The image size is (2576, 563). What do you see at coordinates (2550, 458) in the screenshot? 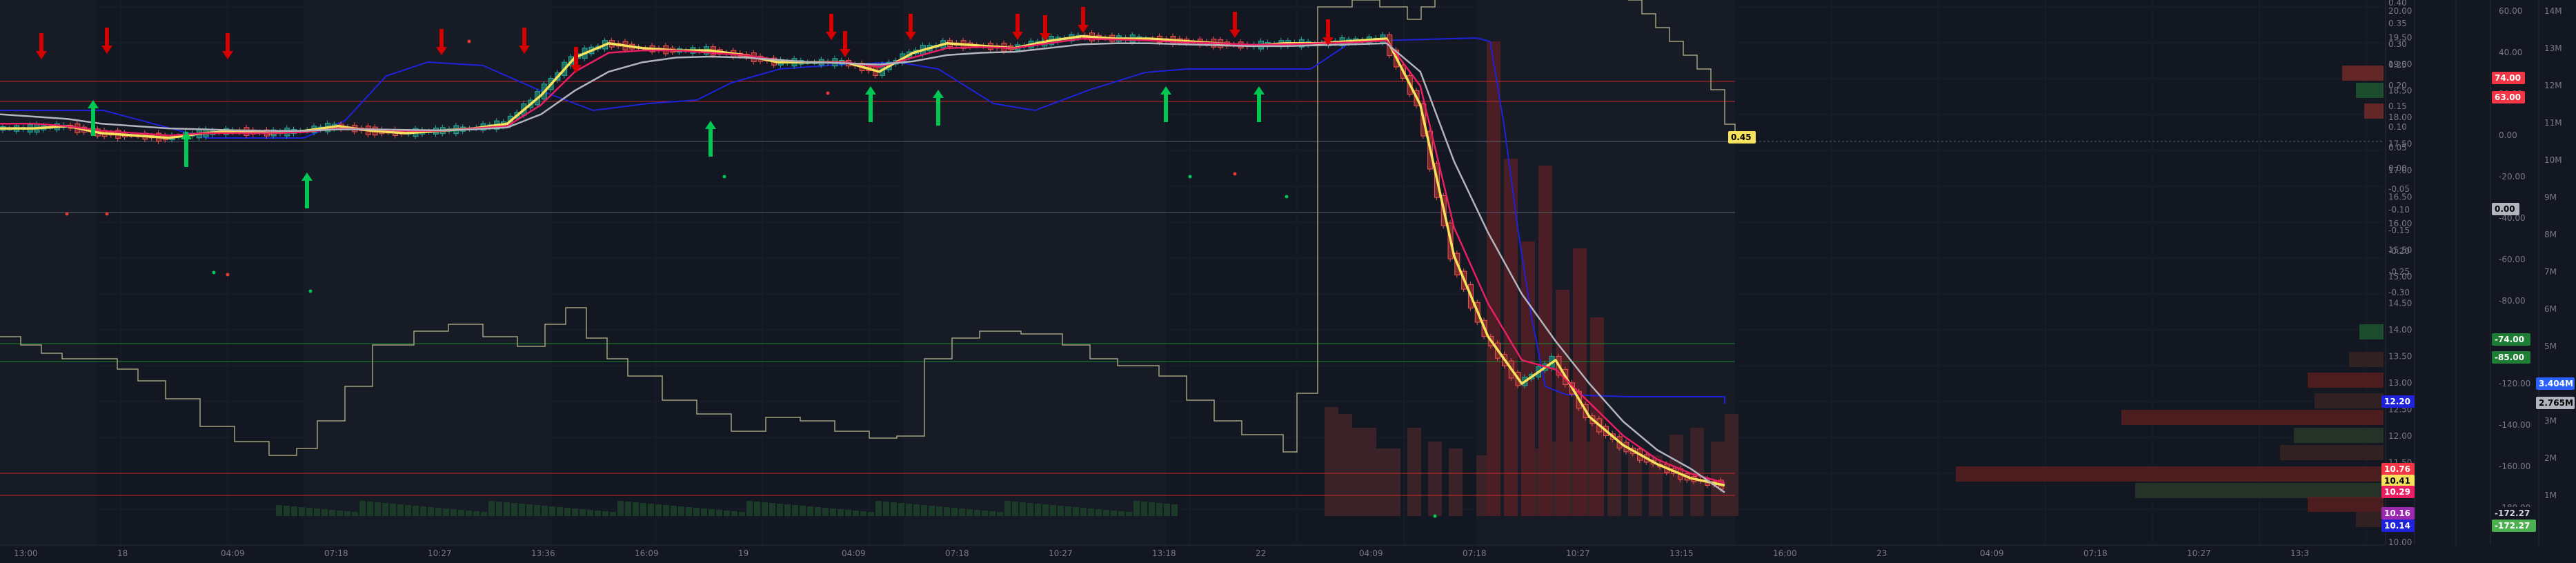
I see `volume-tick-label: 2M` at bounding box center [2550, 458].